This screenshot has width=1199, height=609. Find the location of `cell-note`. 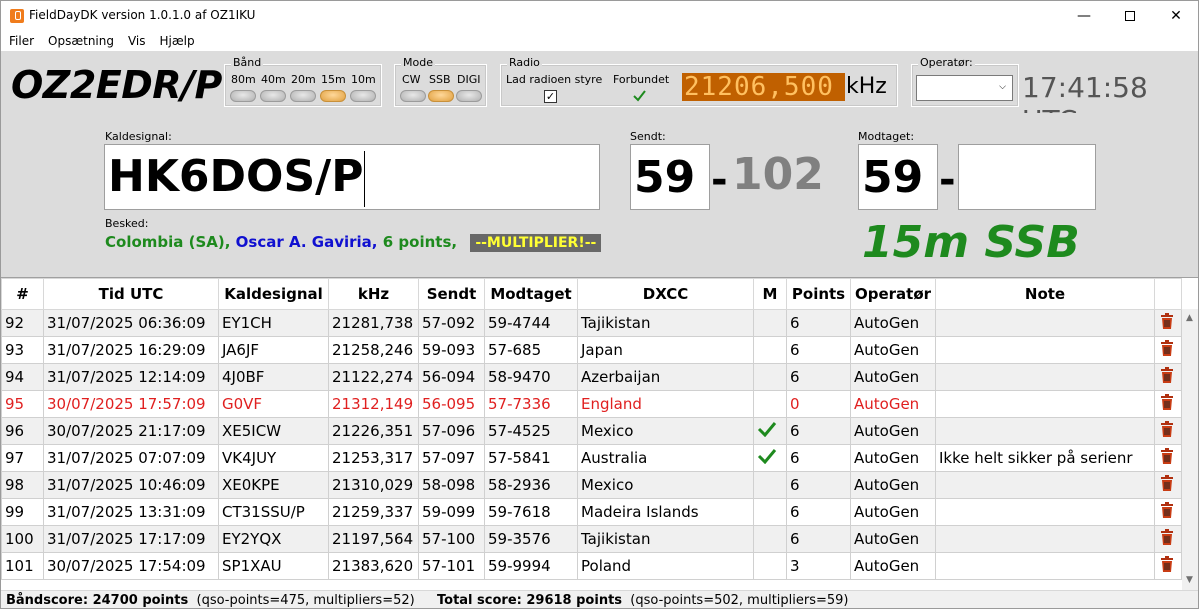

cell-note is located at coordinates (1045, 350).